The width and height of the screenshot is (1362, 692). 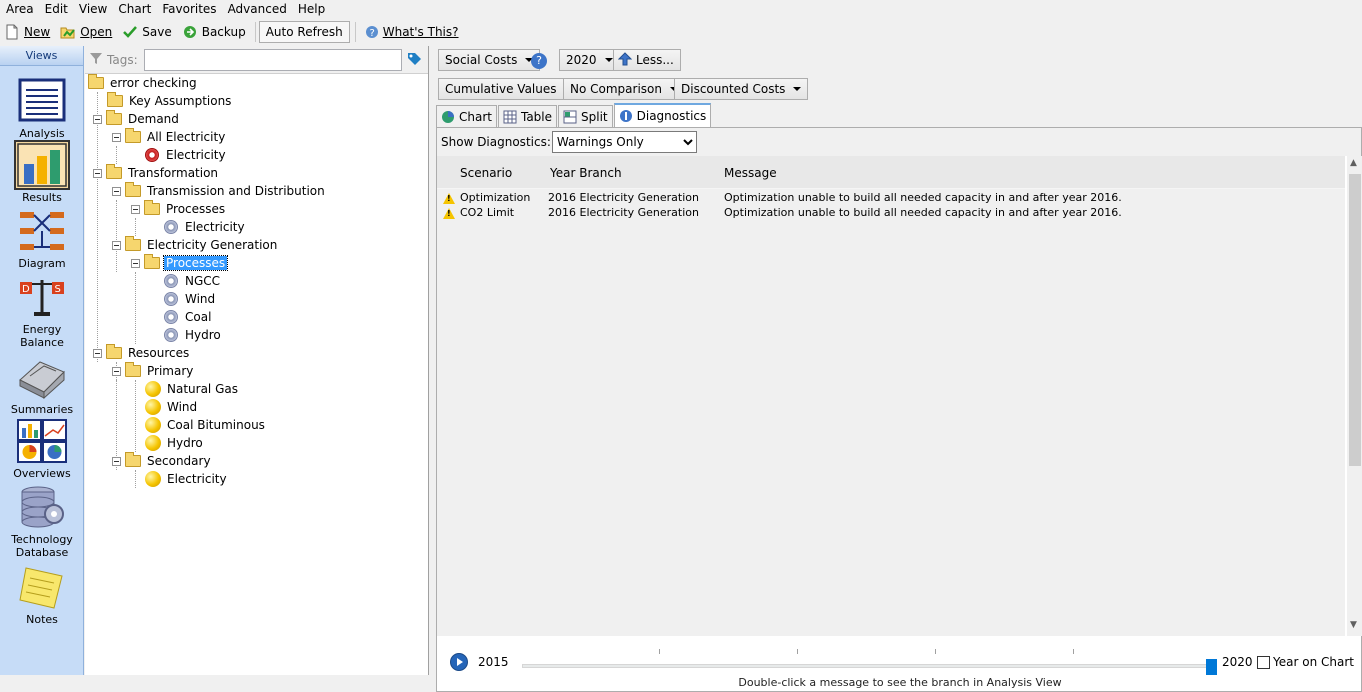 What do you see at coordinates (42, 311) in the screenshot?
I see `view-energy-balance: DS Energy Balance` at bounding box center [42, 311].